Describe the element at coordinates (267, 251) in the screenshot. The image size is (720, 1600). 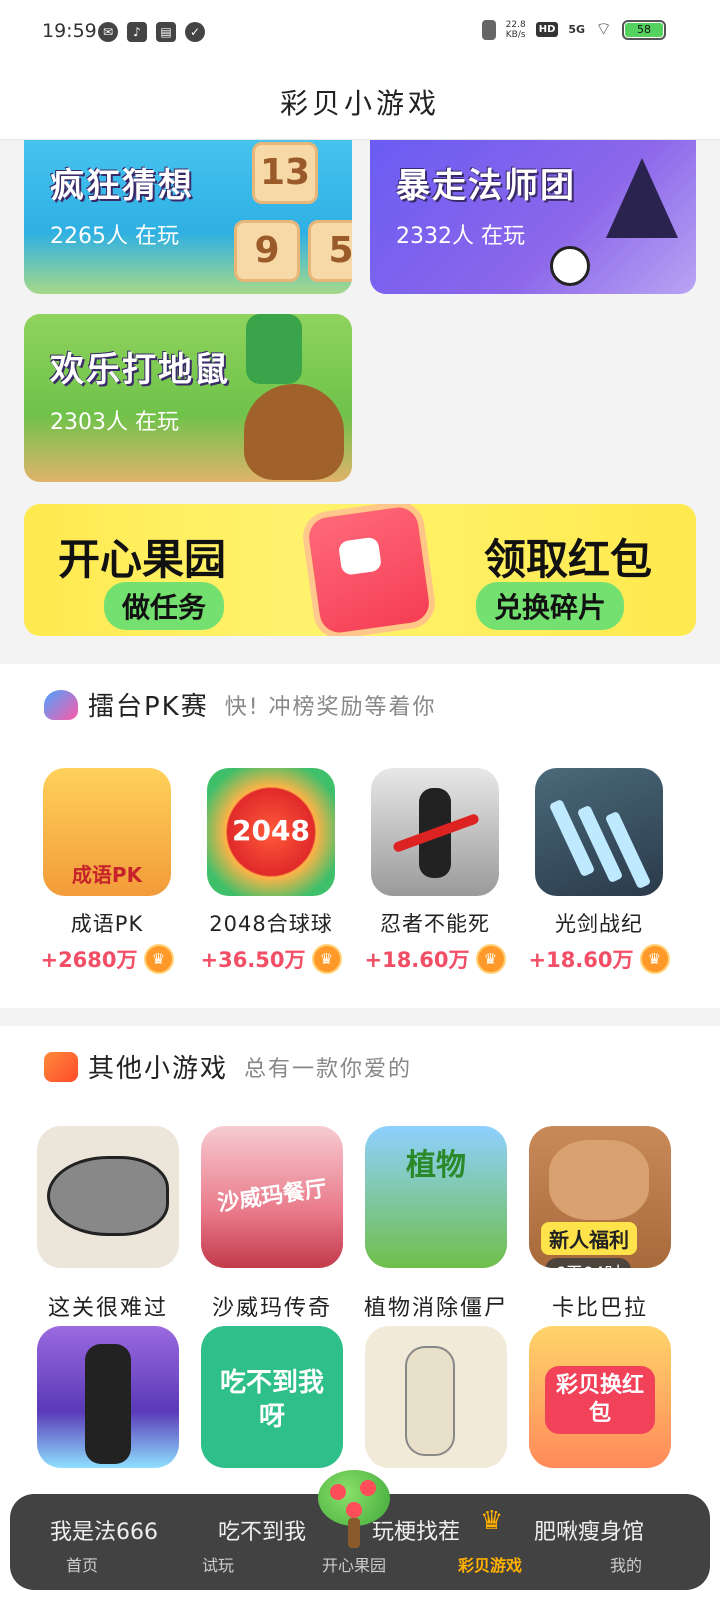
I see `number-tile: 9` at that location.